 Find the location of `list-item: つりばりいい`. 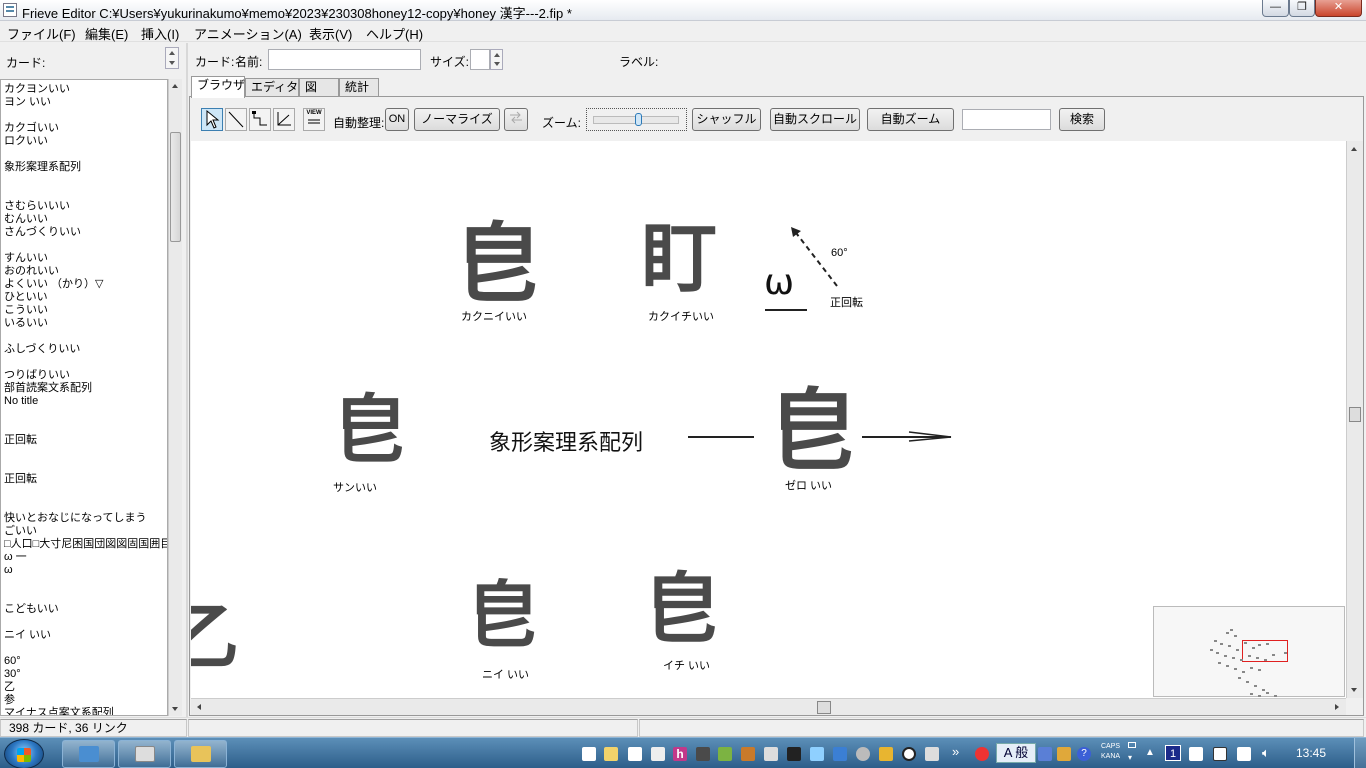

list-item: つりばりいい is located at coordinates (37, 375).